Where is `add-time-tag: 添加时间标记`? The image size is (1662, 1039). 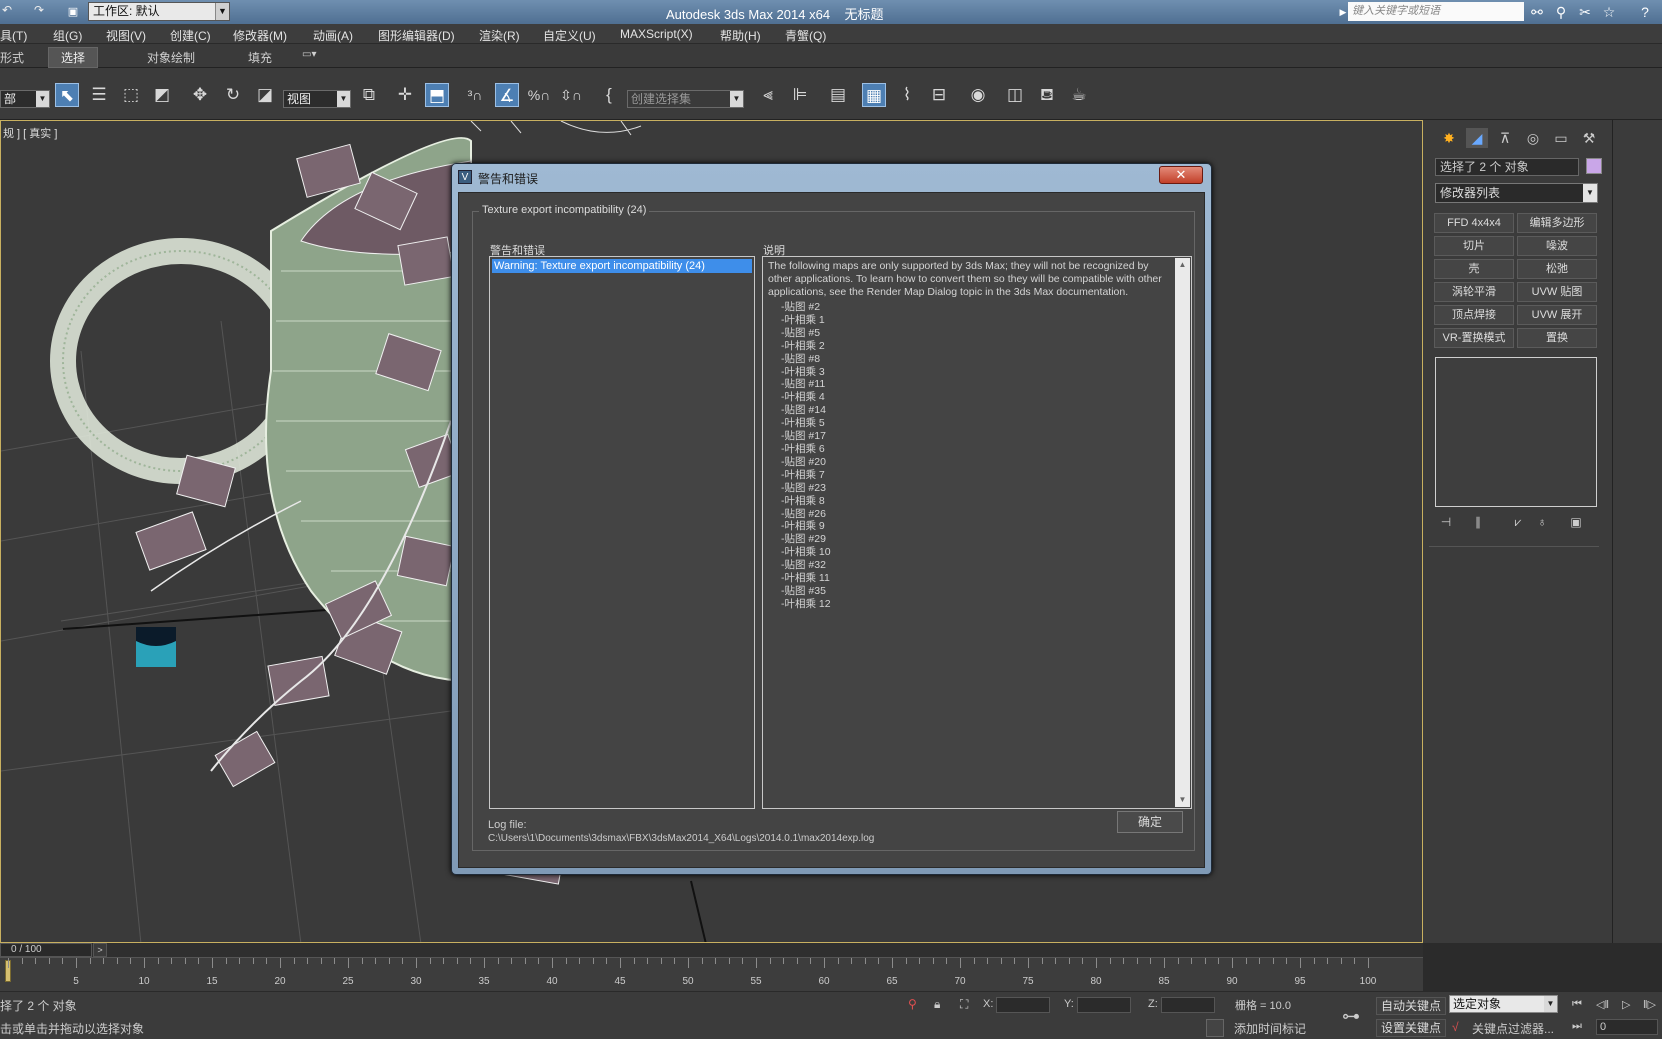
add-time-tag: 添加时间标记 is located at coordinates (1270, 1028).